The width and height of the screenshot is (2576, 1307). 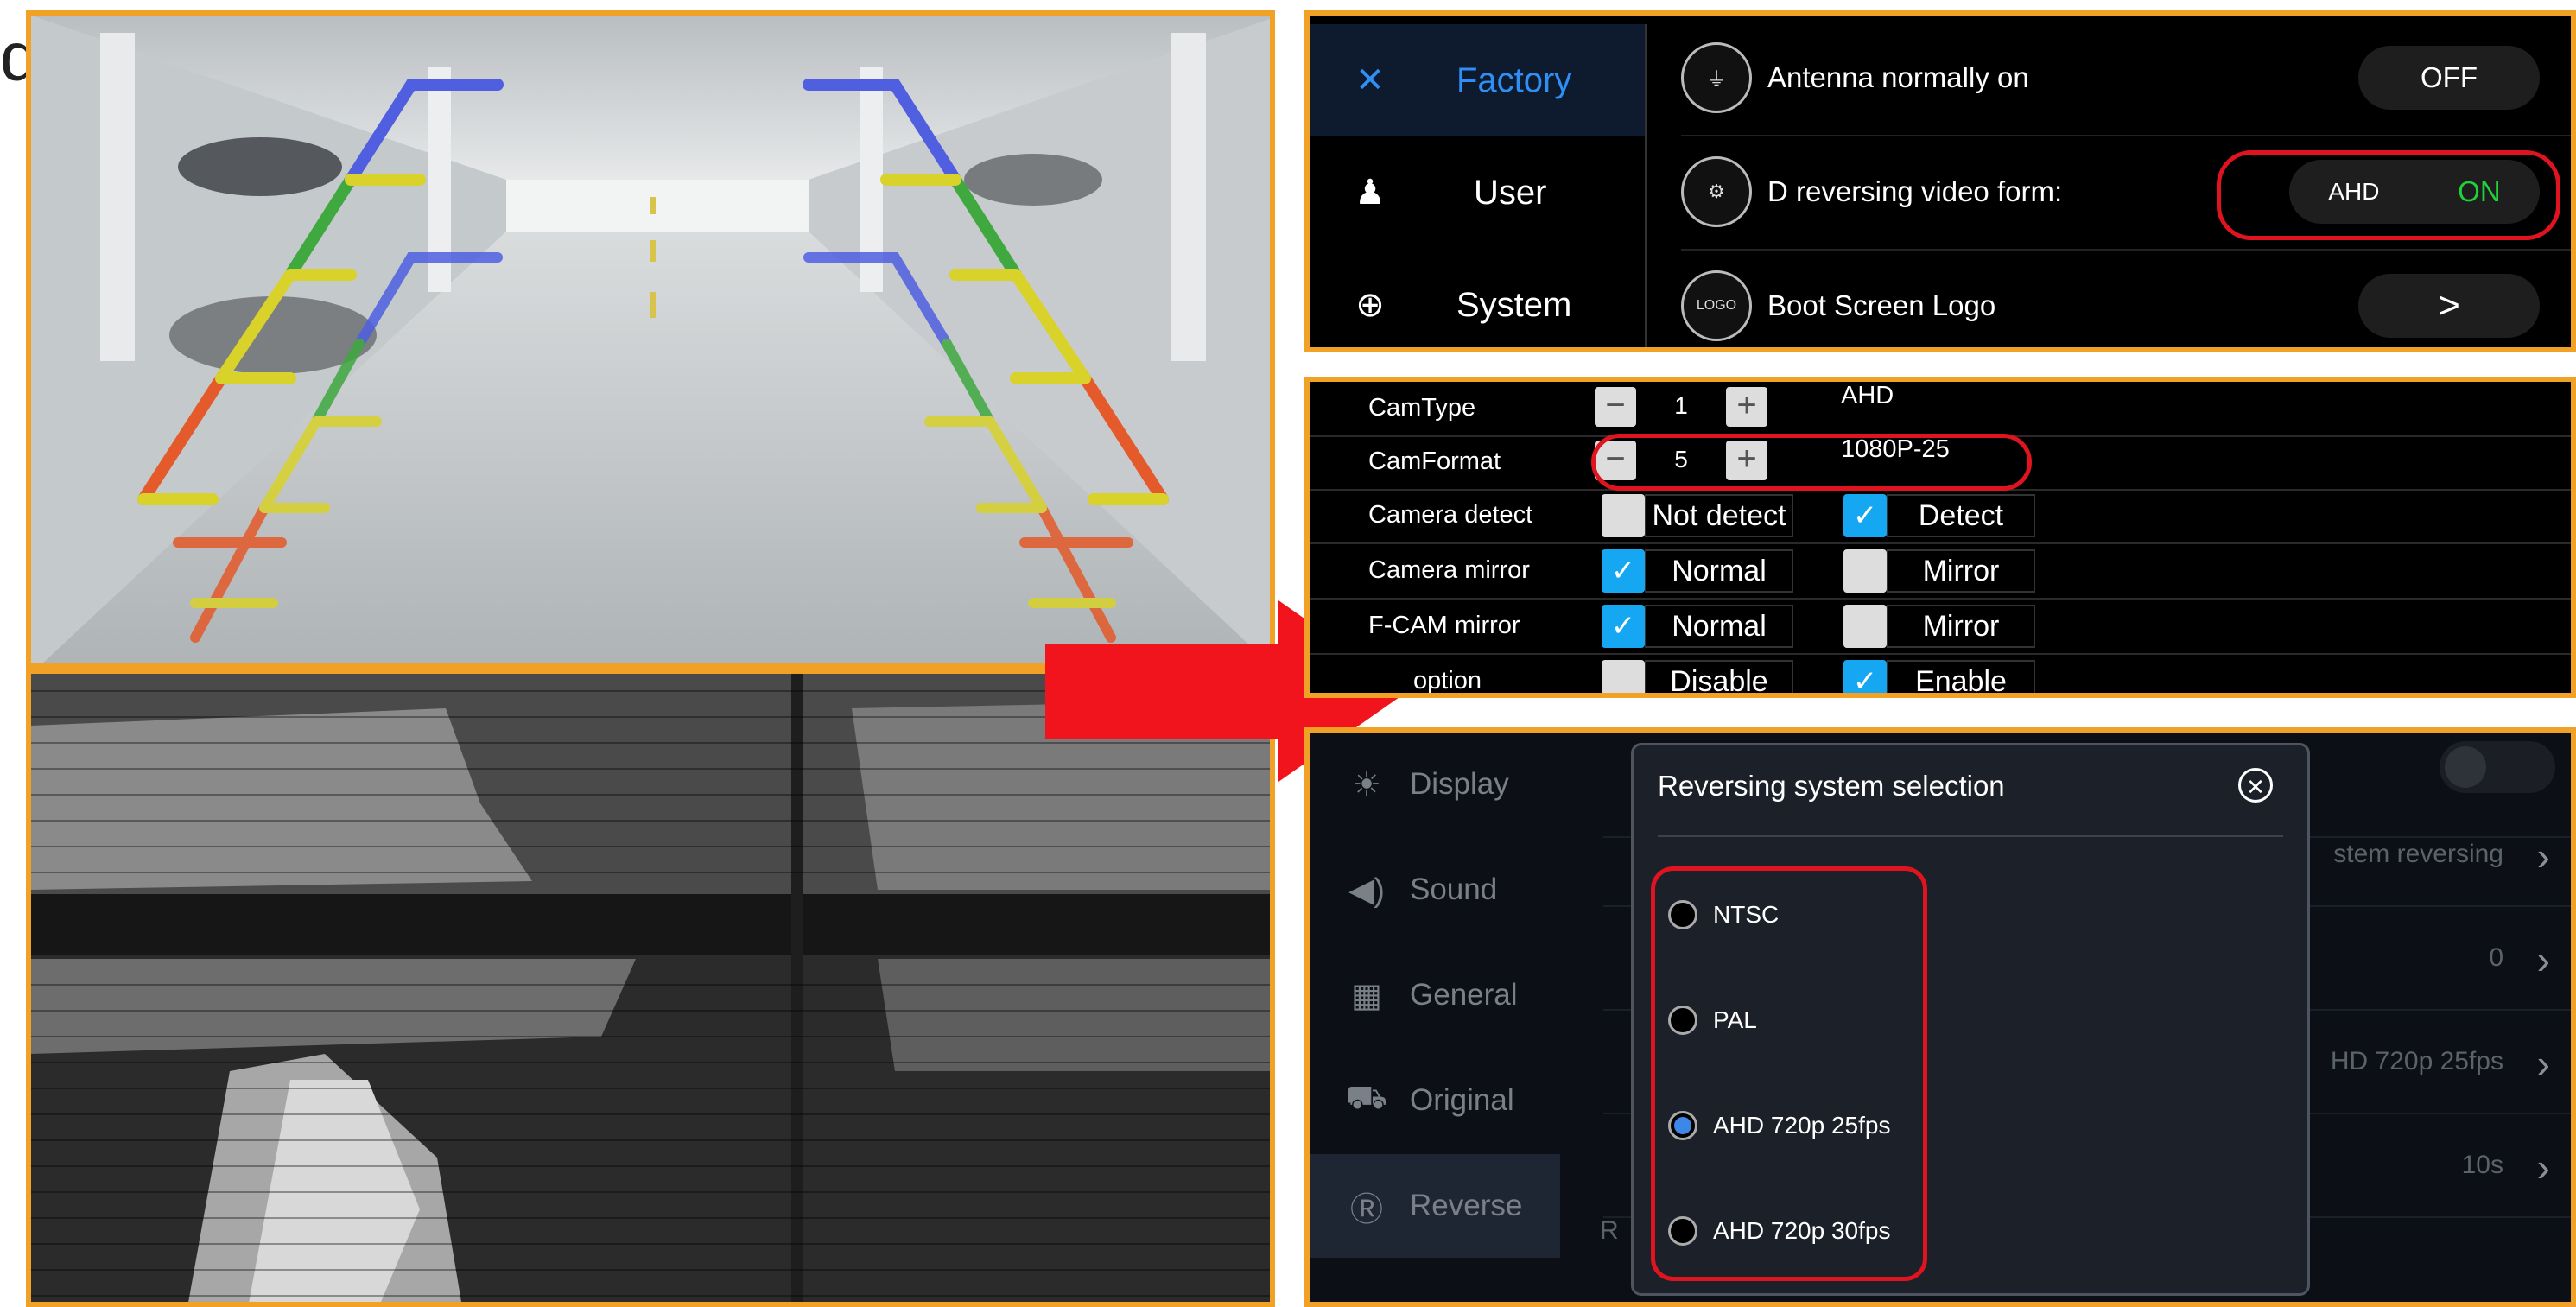 What do you see at coordinates (1370, 305) in the screenshot?
I see `globe-icon: ⊕` at bounding box center [1370, 305].